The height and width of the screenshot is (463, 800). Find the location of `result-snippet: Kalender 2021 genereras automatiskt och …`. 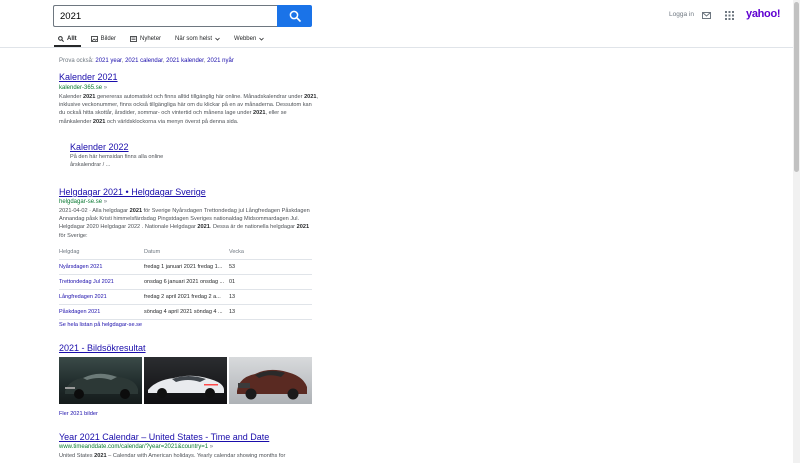

result-snippet: Kalender 2021 genereras automatiskt och … is located at coordinates (189, 109).